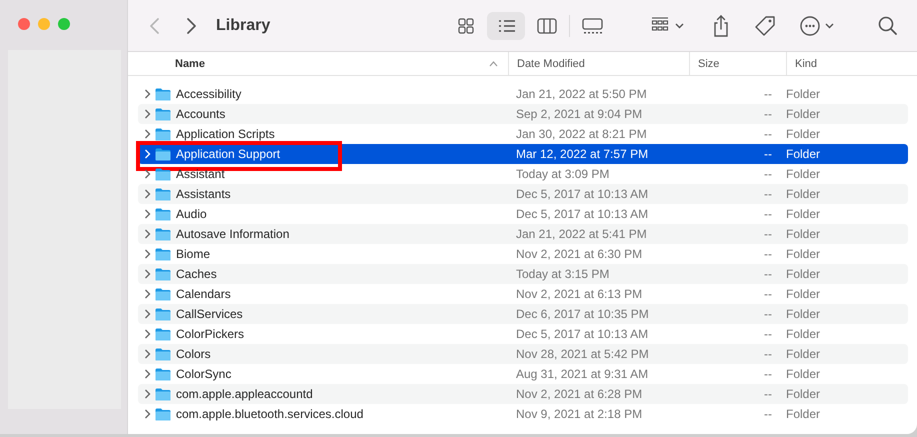 This screenshot has width=917, height=437. I want to click on file-name: Biome, so click(193, 254).